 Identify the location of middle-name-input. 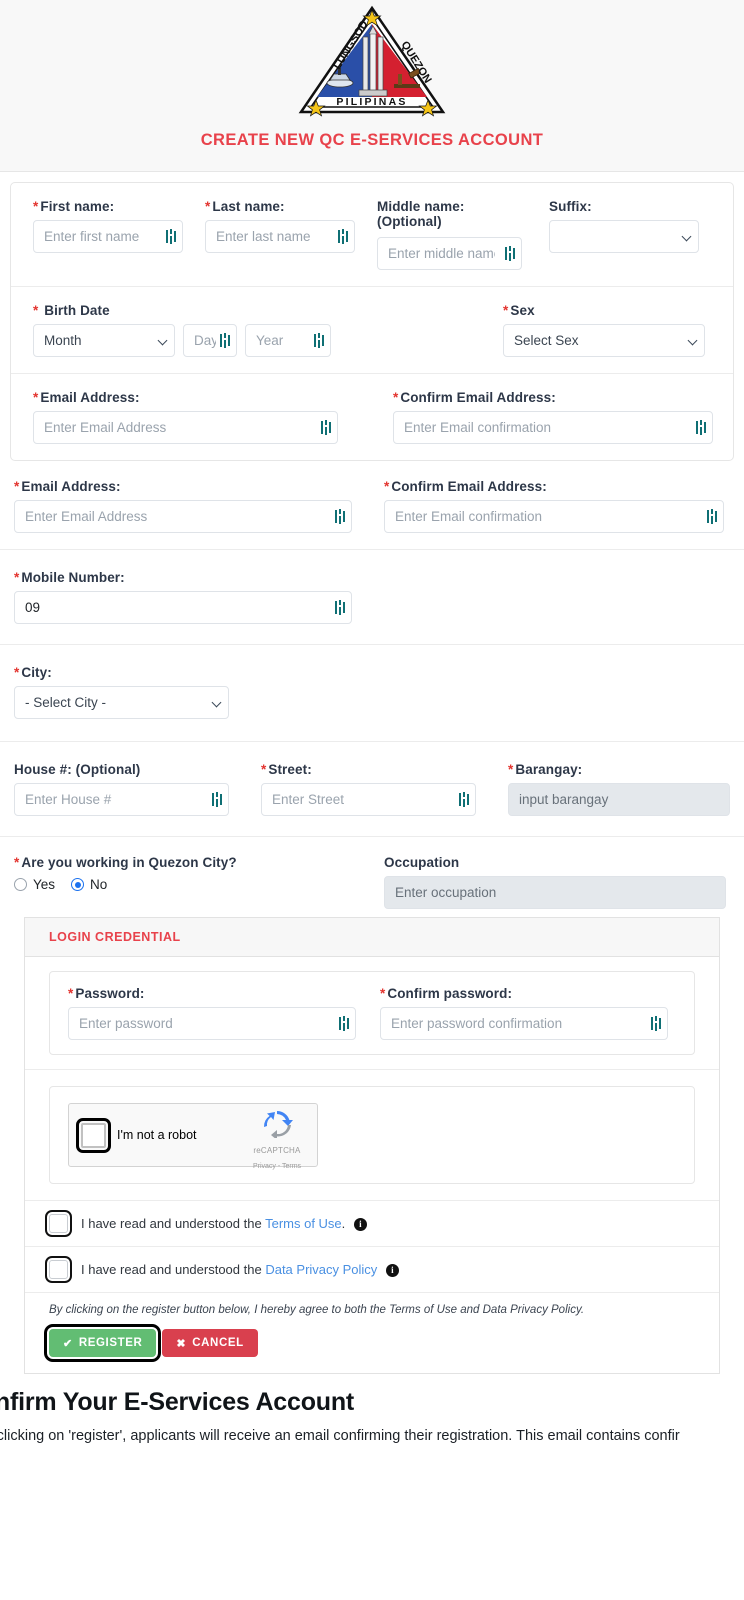
(449, 253).